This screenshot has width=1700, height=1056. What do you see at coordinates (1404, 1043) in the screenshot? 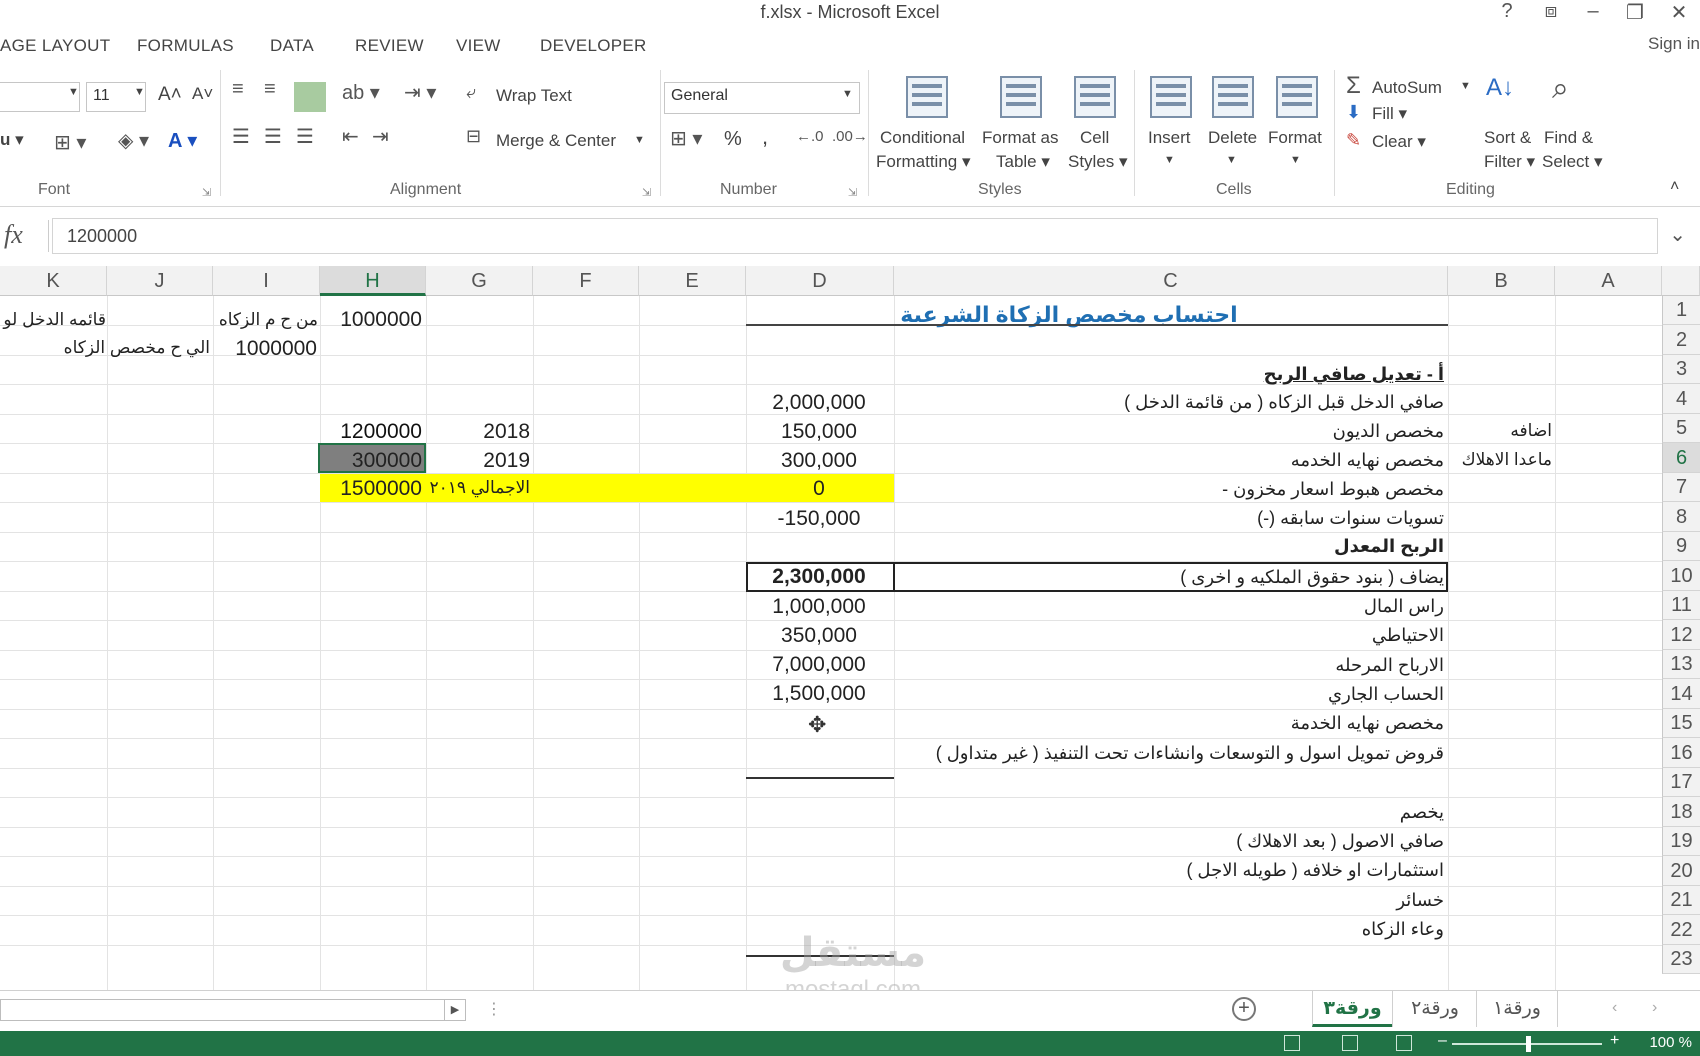
I see `page-break-view-icon` at bounding box center [1404, 1043].